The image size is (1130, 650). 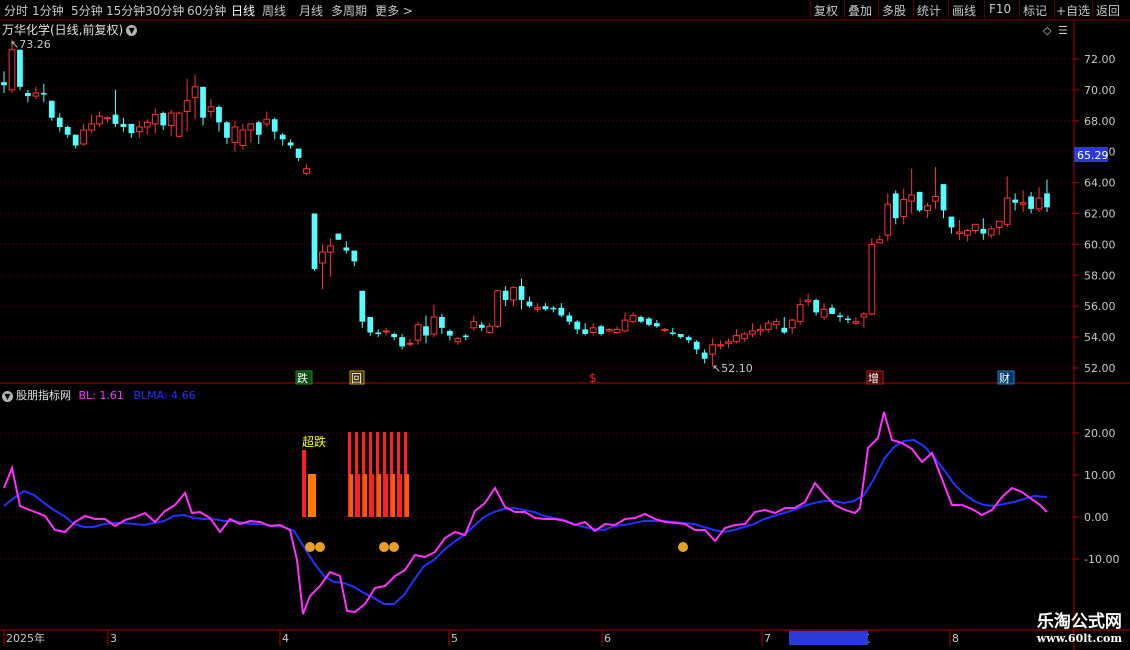 What do you see at coordinates (113, 638) in the screenshot?
I see `date-label: 3` at bounding box center [113, 638].